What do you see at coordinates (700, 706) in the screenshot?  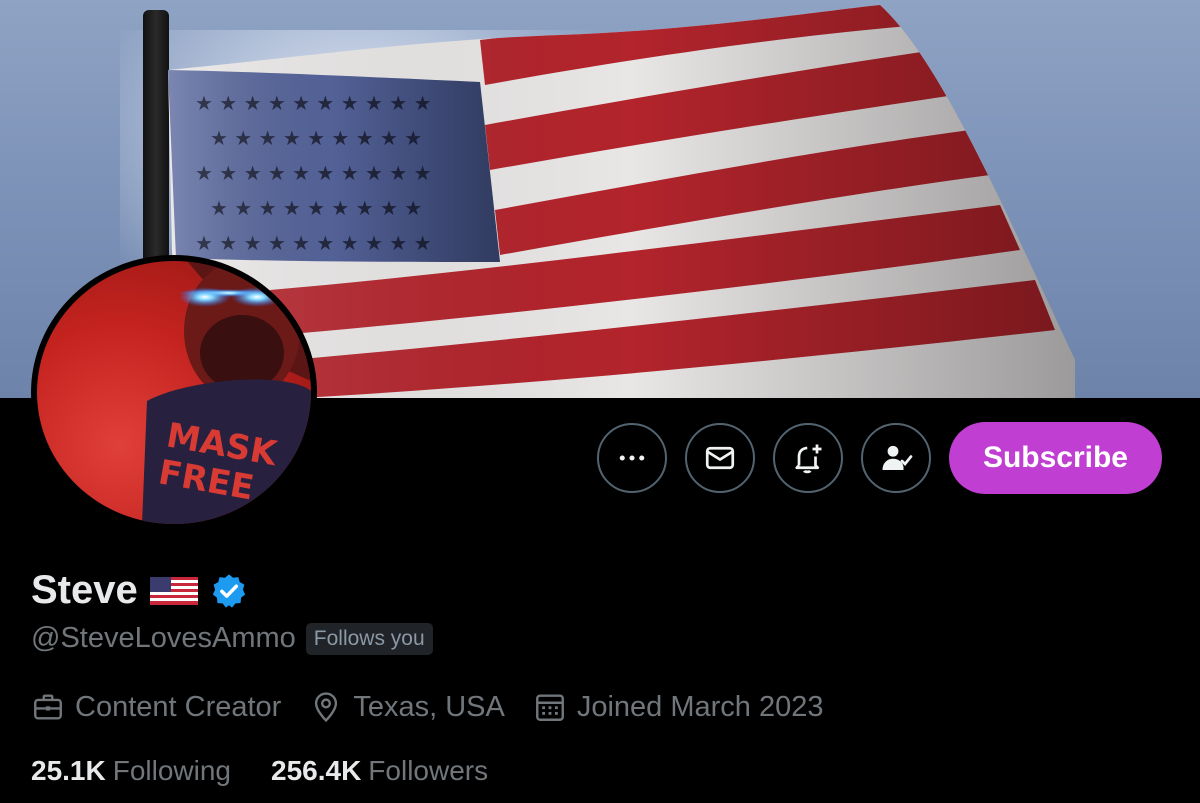 I see `joined-label: Joined March 2023` at bounding box center [700, 706].